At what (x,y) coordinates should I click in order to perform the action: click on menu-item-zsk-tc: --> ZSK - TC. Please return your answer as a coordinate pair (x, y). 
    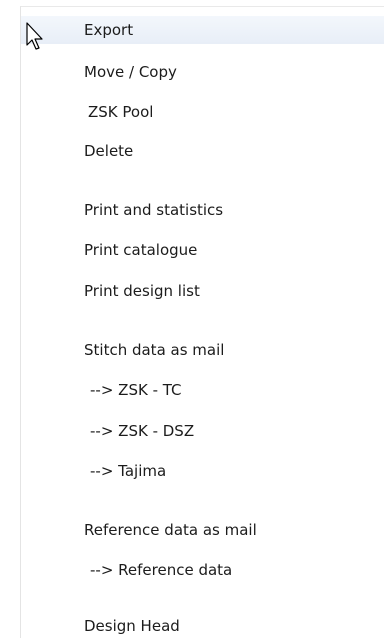
    Looking at the image, I should click on (202, 390).